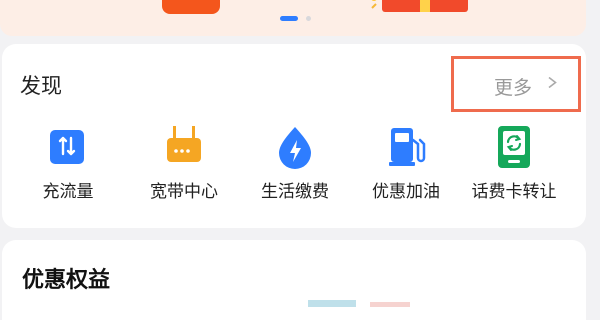 The height and width of the screenshot is (320, 600). I want to click on more-link: 更多, so click(513, 86).